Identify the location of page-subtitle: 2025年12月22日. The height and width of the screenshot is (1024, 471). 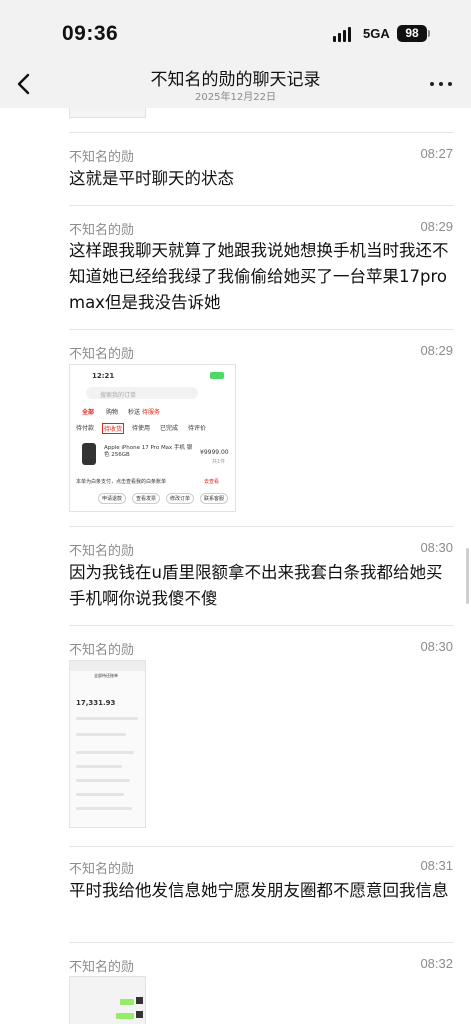
(235, 97).